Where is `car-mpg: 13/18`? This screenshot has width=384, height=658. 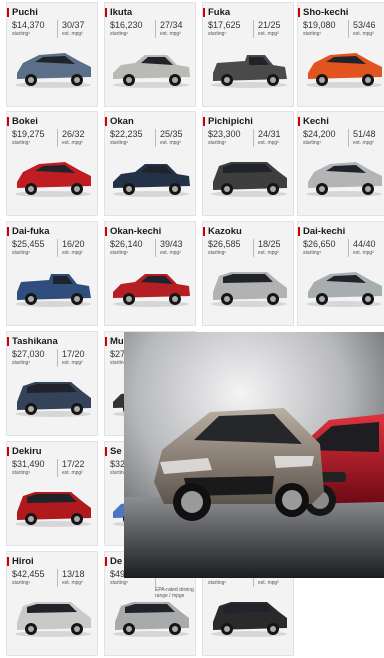 car-mpg: 13/18 is located at coordinates (73, 574).